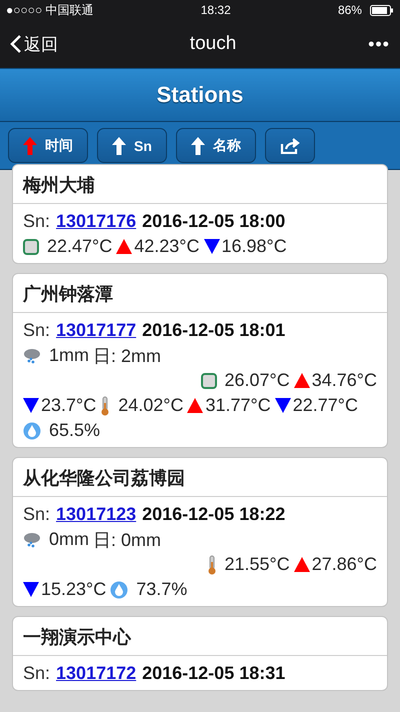 This screenshot has height=712, width=400. I want to click on reading-value: 42.23°C, so click(167, 246).